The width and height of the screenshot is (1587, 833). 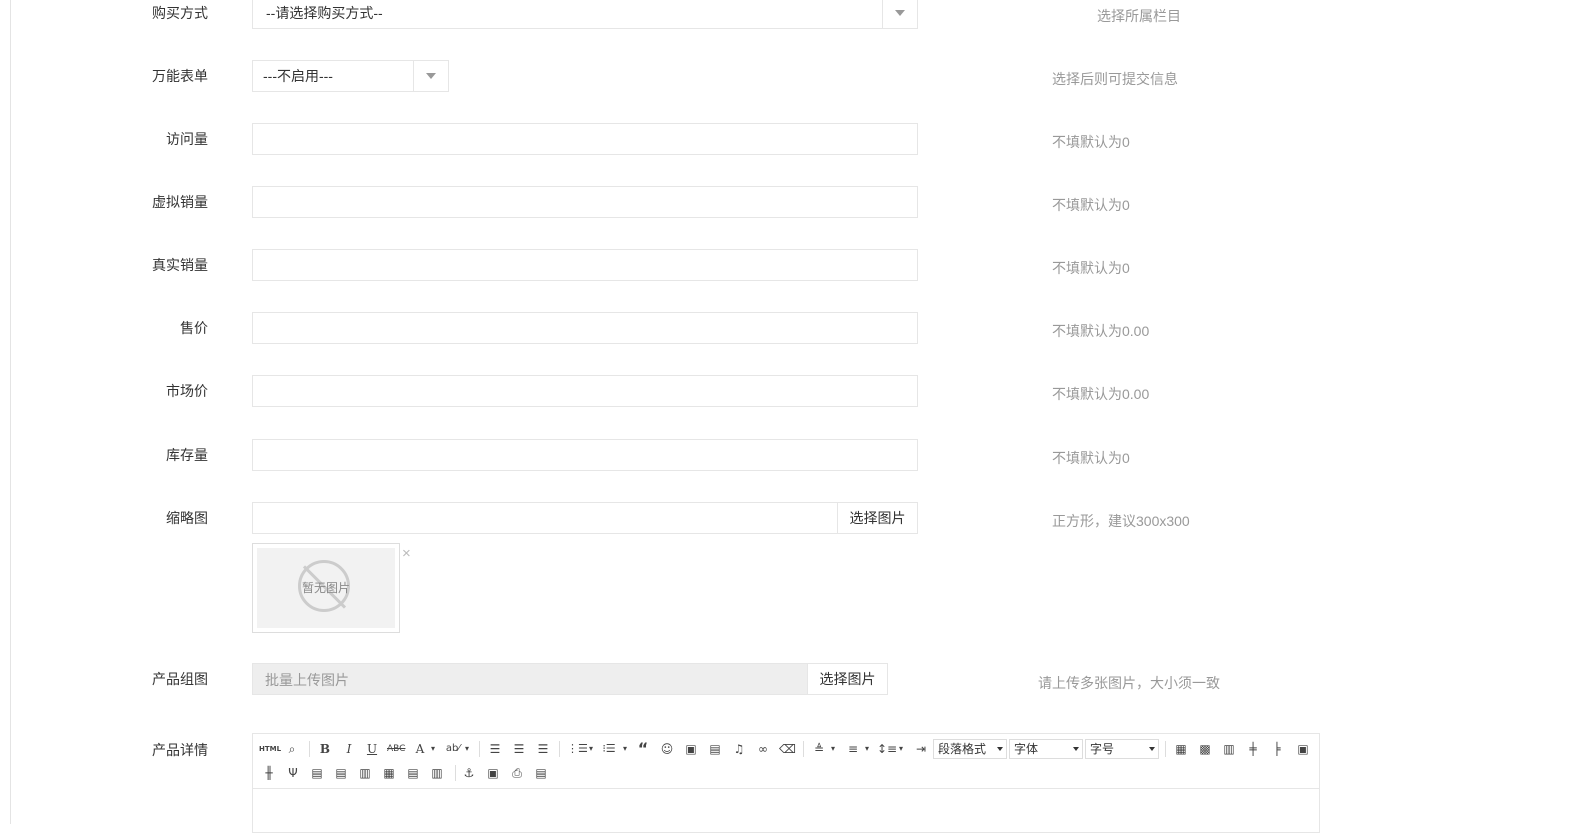 I want to click on split-columns-icon: ▤, so click(x=413, y=773).